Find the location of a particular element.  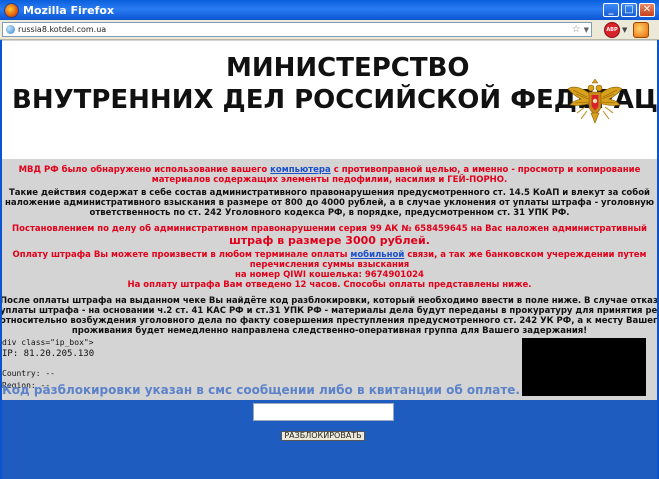

url-dropdown-icon: ▼ is located at coordinates (586, 30).